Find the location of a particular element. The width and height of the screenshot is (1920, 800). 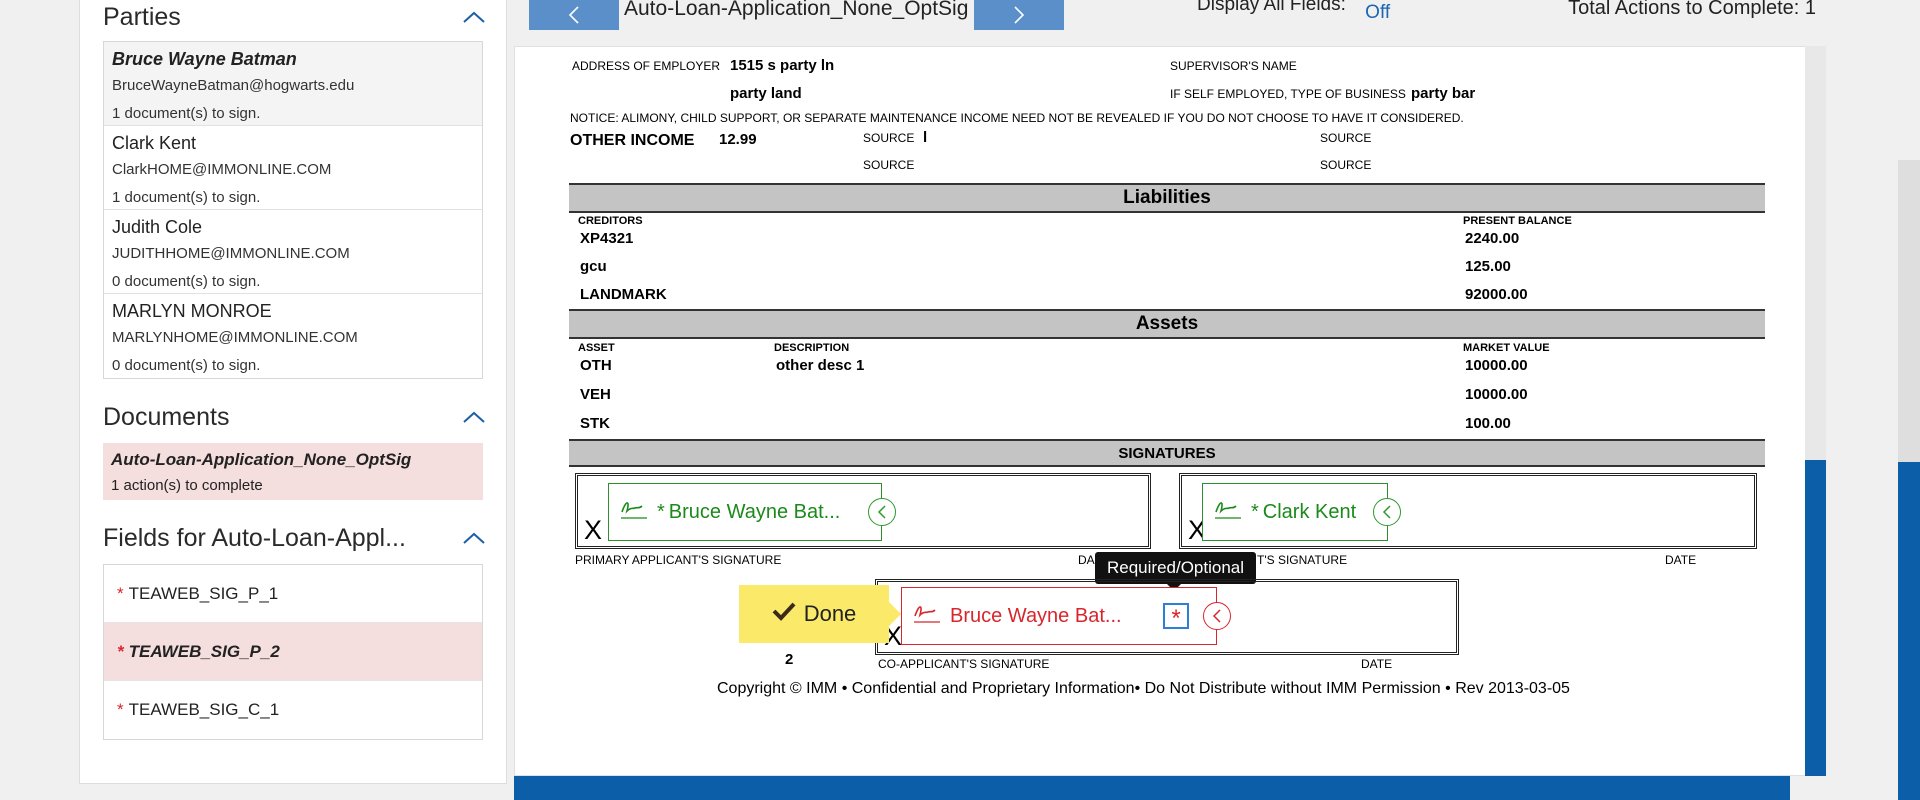

source-value: l is located at coordinates (925, 137).